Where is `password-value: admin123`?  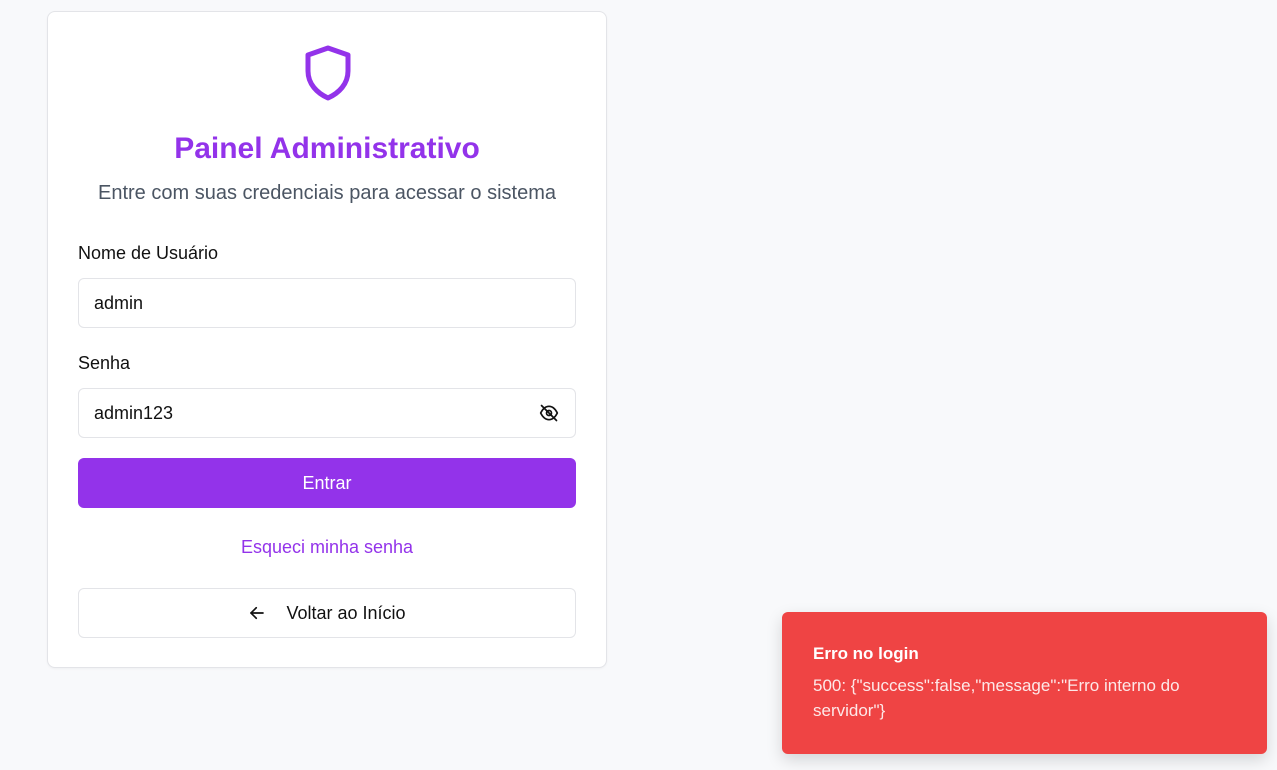 password-value: admin123 is located at coordinates (134, 412).